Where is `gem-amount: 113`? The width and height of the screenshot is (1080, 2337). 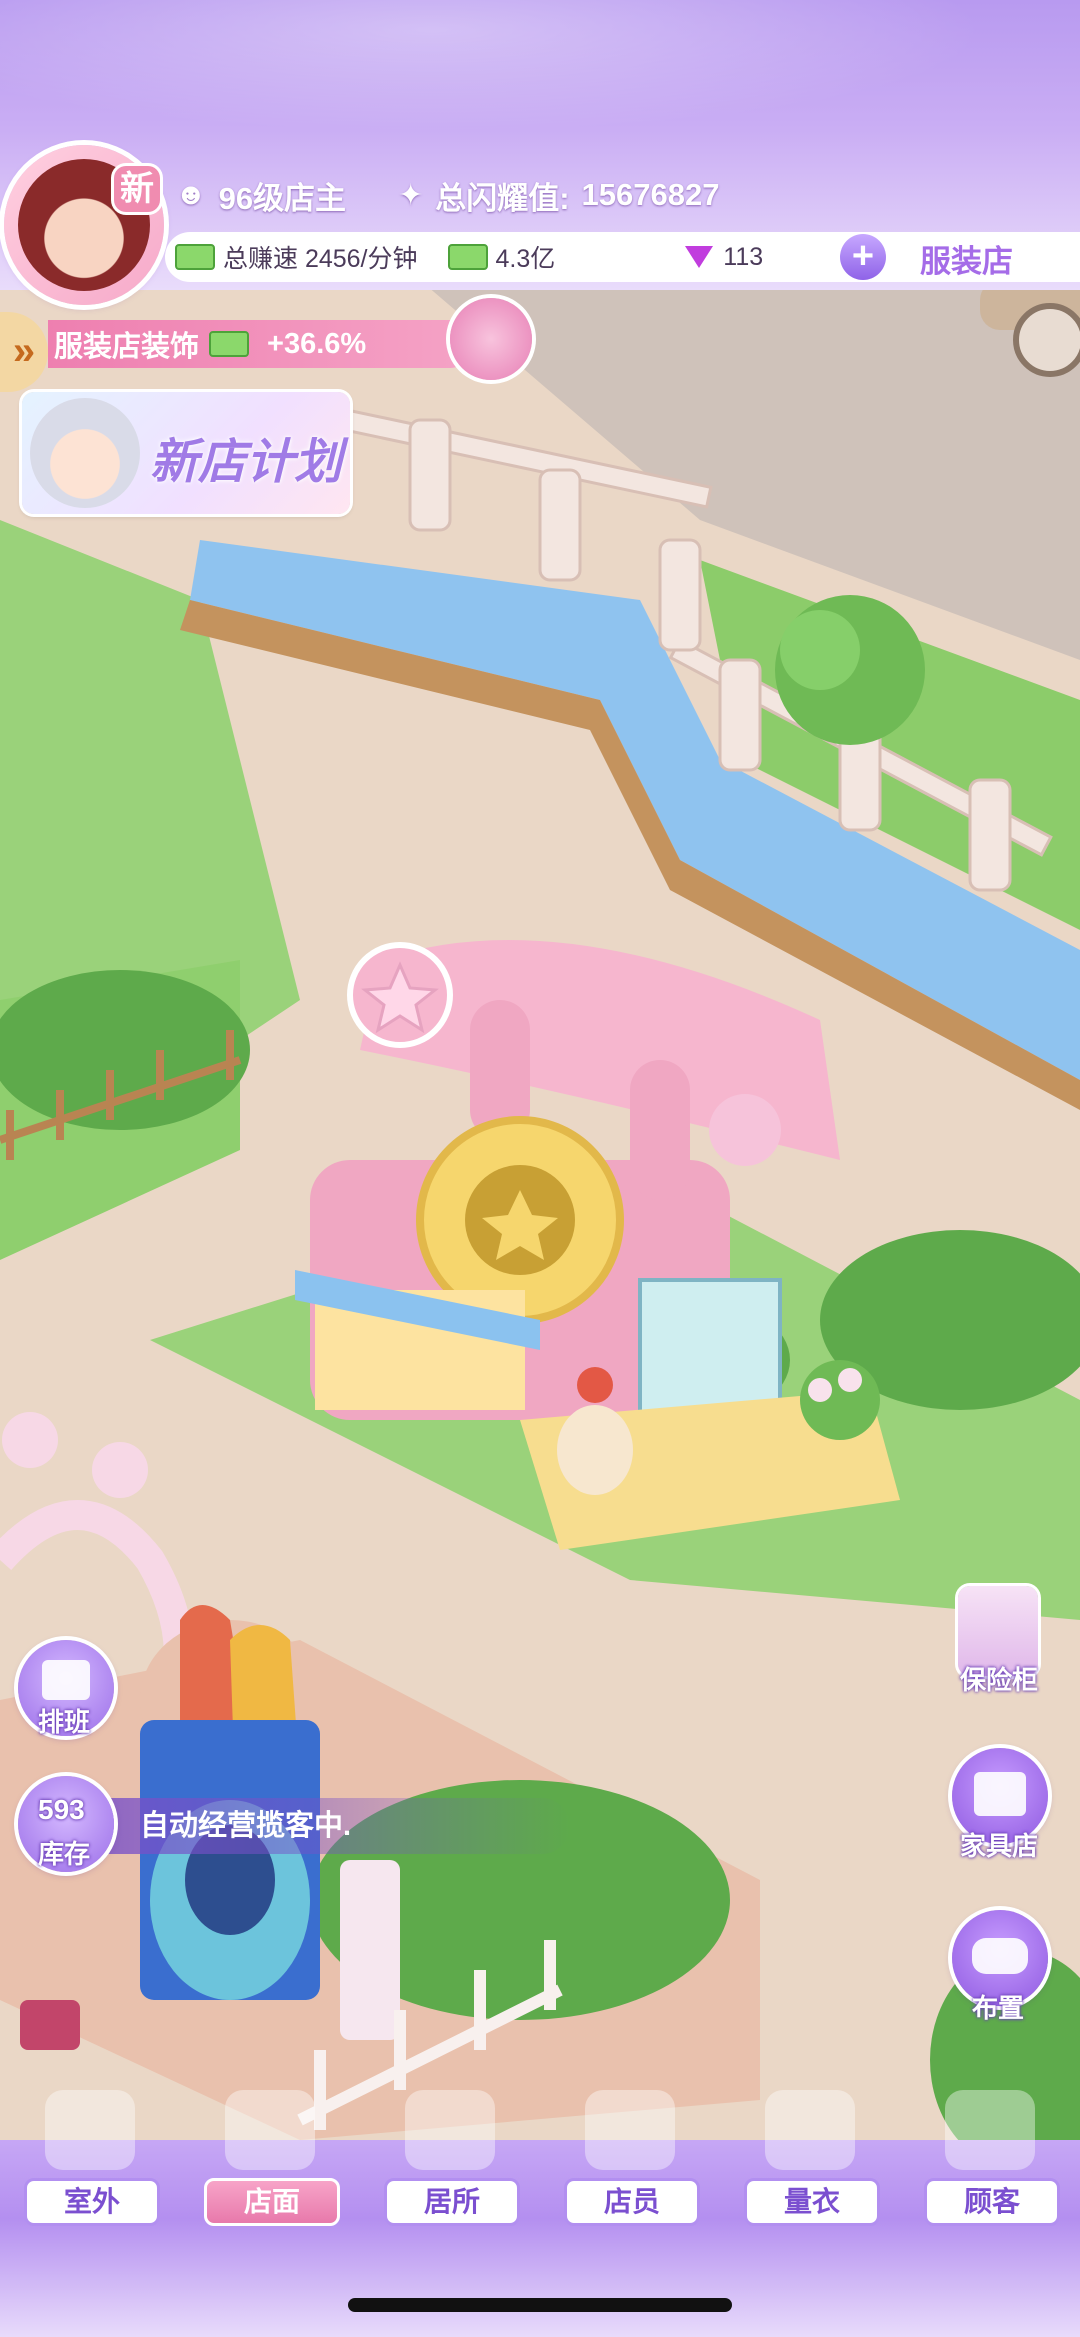
gem-amount: 113 is located at coordinates (724, 257).